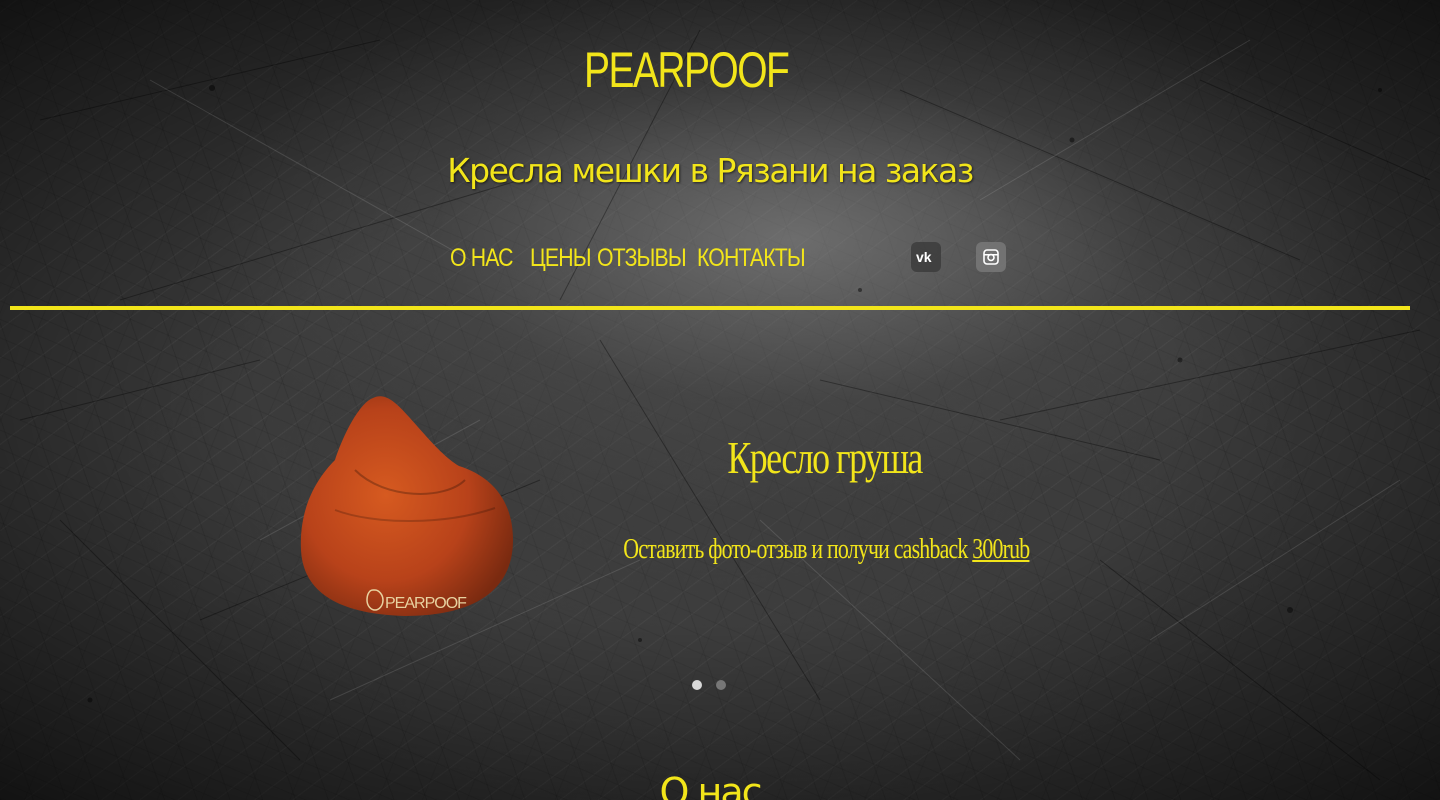 The image size is (1440, 800). I want to click on page-tagline: Кресла мешки в Рязани на заказ, so click(710, 170).